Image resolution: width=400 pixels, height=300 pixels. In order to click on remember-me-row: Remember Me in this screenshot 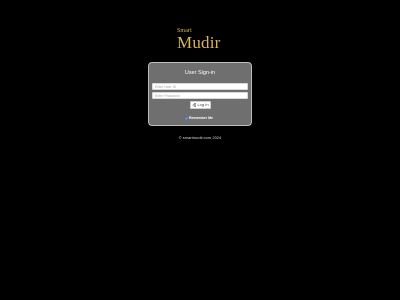, I will do `click(203, 118)`.